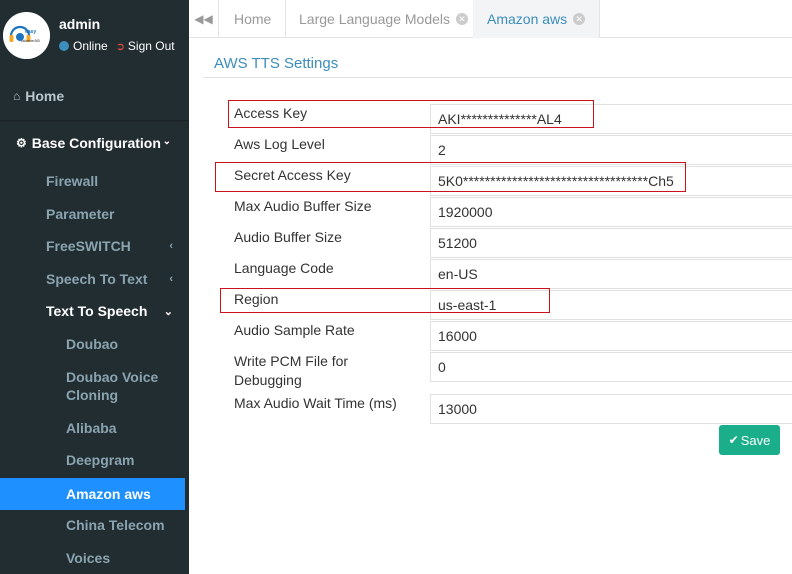 The width and height of the screenshot is (792, 574). I want to click on tab-large-language-models: Large Language Models ✕, so click(384, 19).